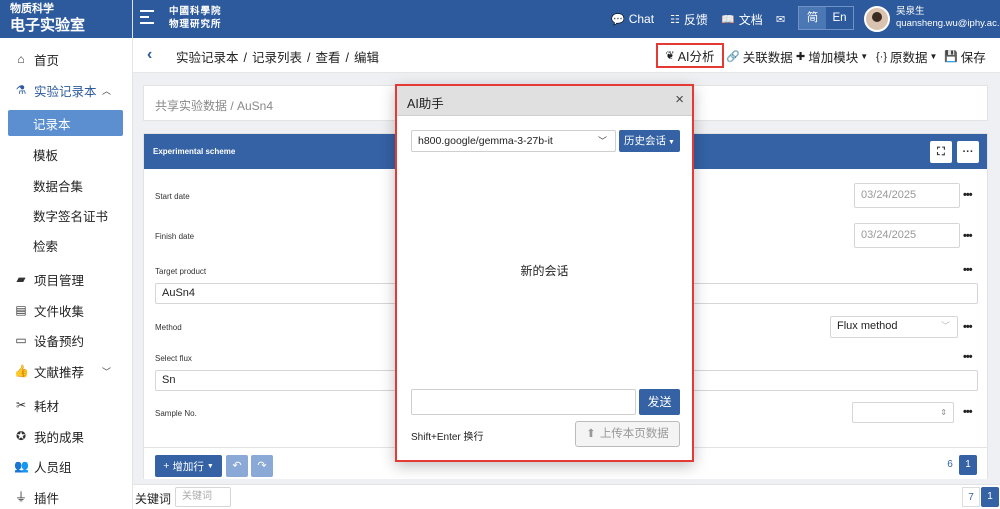 The width and height of the screenshot is (1000, 509). Describe the element at coordinates (968, 195) in the screenshot. I see `start-date-more-icon: •••` at that location.